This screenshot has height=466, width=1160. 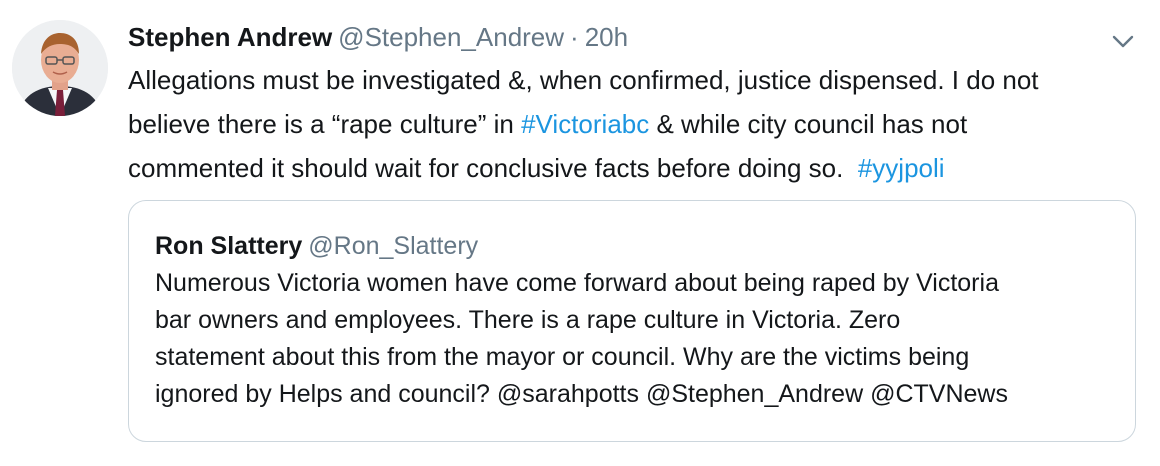 I want to click on quoted-author-display-name: Ron Slattery, so click(x=229, y=246).